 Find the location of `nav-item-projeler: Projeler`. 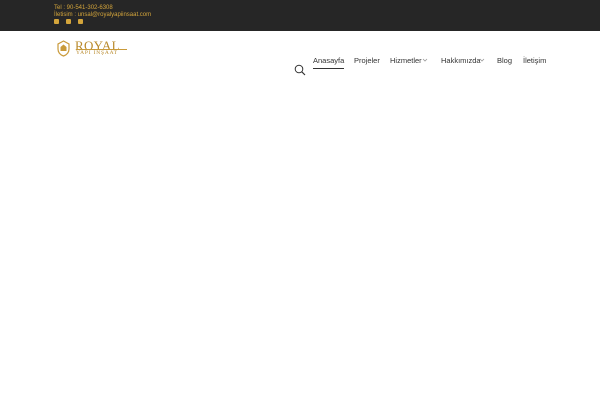

nav-item-projeler: Projeler is located at coordinates (367, 62).